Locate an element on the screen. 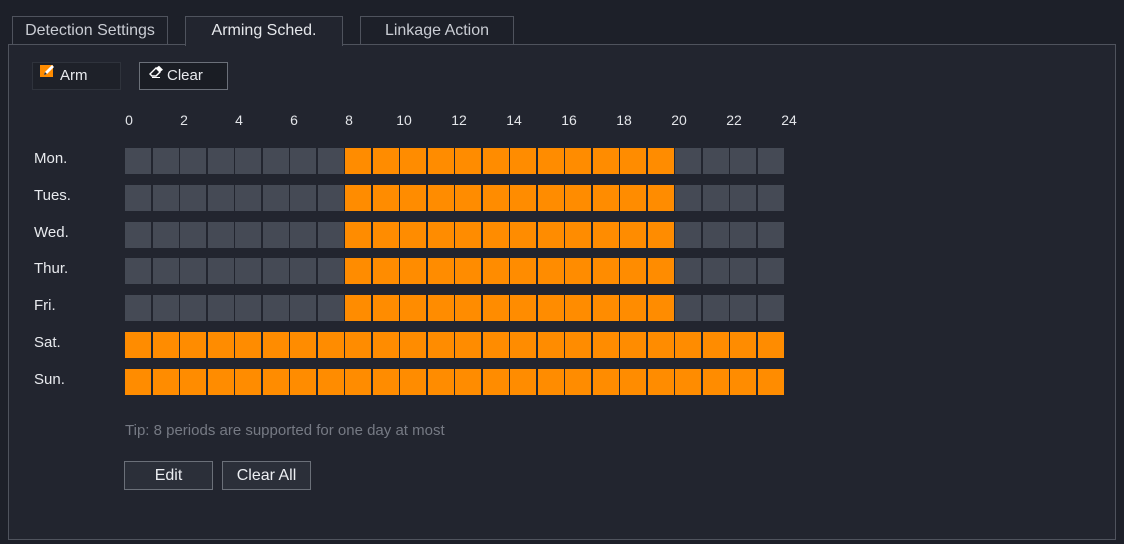  tab-detection-settings: Detection Settings is located at coordinates (90, 30).